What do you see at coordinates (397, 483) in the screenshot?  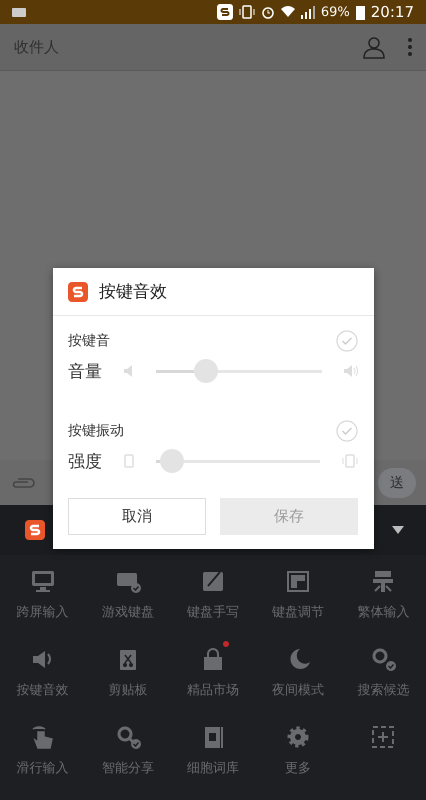 I see `send-button: 送` at bounding box center [397, 483].